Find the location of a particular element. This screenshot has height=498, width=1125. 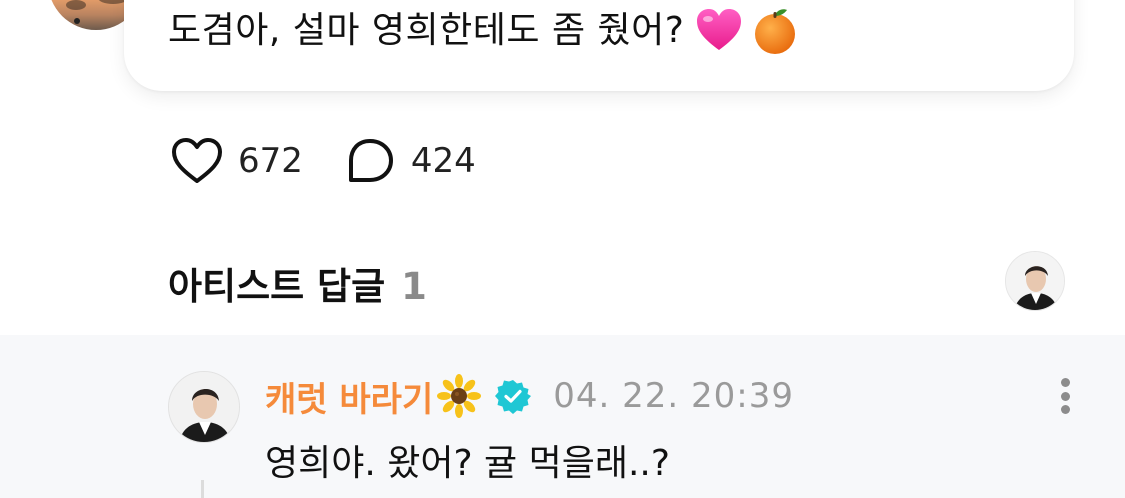

post-message: 도겸아, 설마 영희한테도 좀 줬어? is located at coordinates (484, 31).